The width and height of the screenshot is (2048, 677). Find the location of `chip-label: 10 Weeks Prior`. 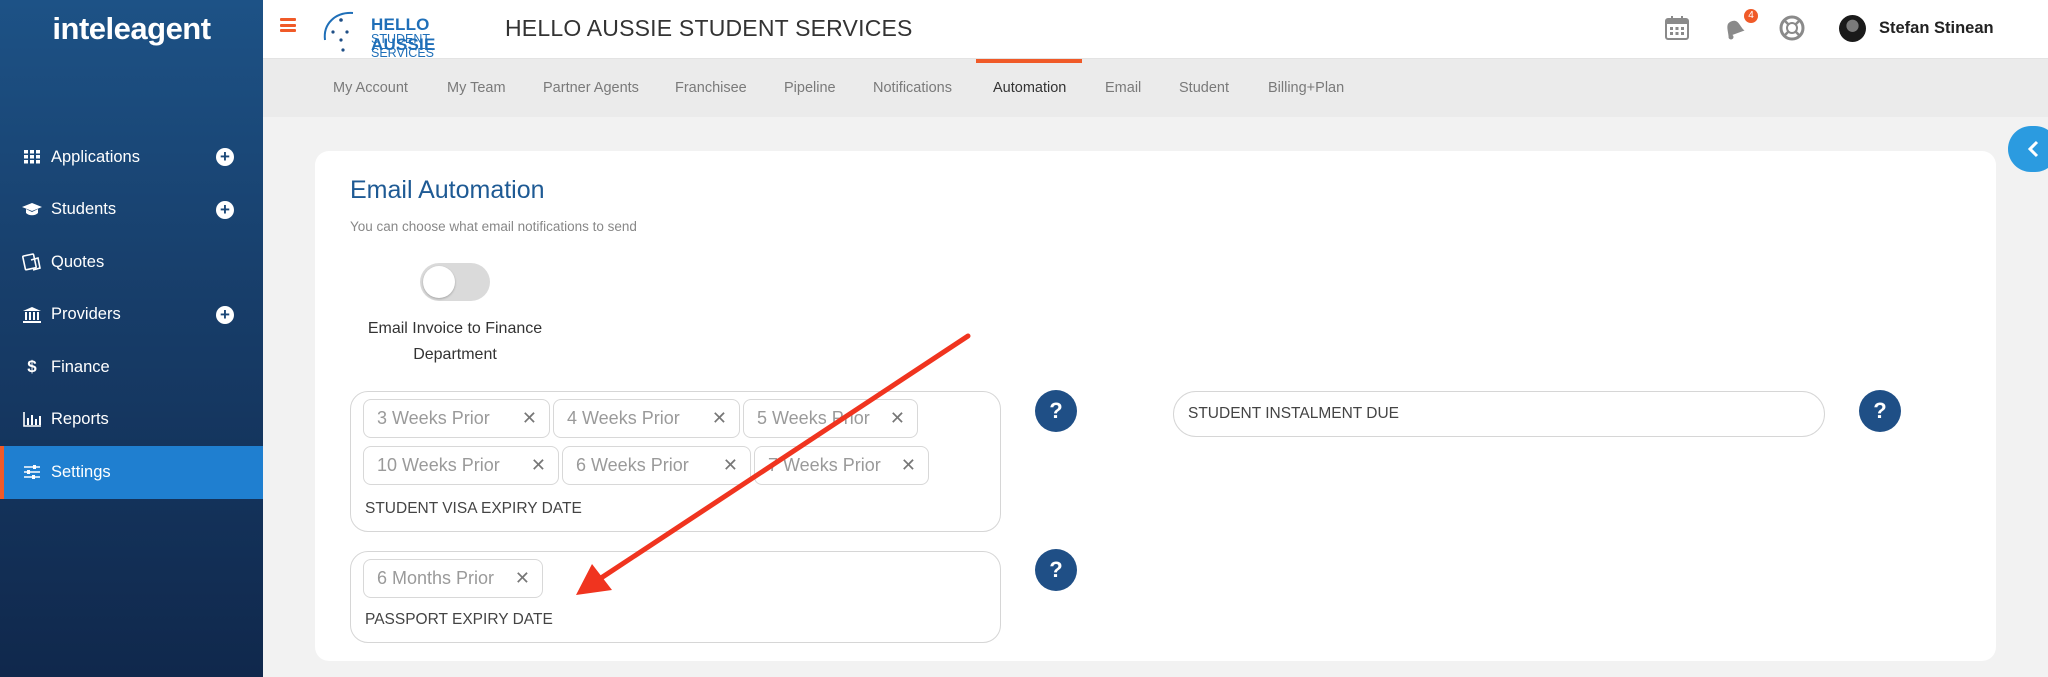

chip-label: 10 Weeks Prior is located at coordinates (438, 465).